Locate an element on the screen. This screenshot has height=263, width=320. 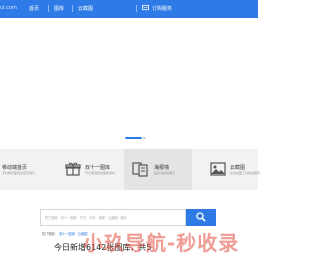
feature-desc: 手机端页面优化首页展示 is located at coordinates (19, 173).